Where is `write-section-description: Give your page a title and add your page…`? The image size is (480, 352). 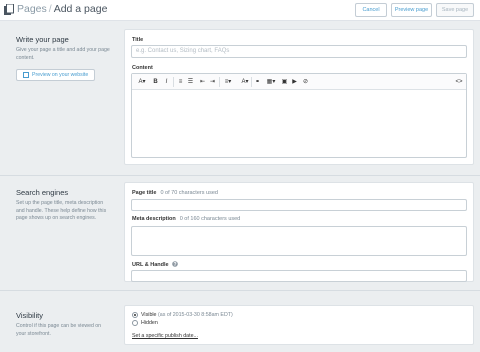 write-section-description: Give your page a title and add your page… is located at coordinates (63, 54).